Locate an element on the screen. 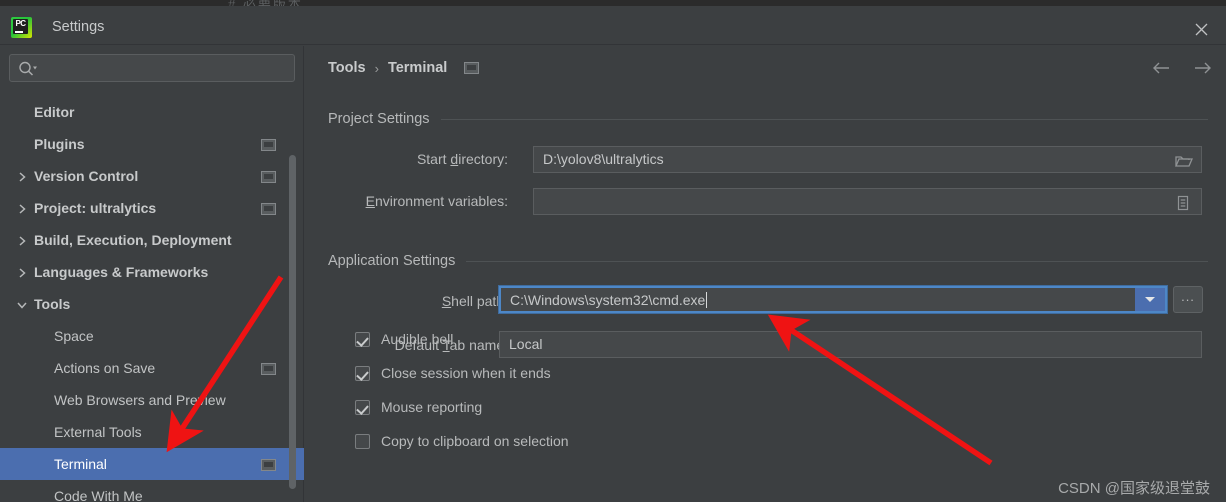 This screenshot has height=502, width=1226. sidebar-item-label: Terminal is located at coordinates (80, 464).